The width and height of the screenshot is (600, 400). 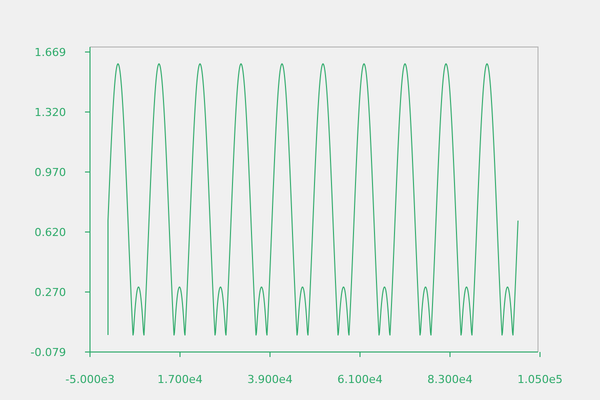 What do you see at coordinates (50, 172) in the screenshot?
I see `y-tick-label: 0.970` at bounding box center [50, 172].